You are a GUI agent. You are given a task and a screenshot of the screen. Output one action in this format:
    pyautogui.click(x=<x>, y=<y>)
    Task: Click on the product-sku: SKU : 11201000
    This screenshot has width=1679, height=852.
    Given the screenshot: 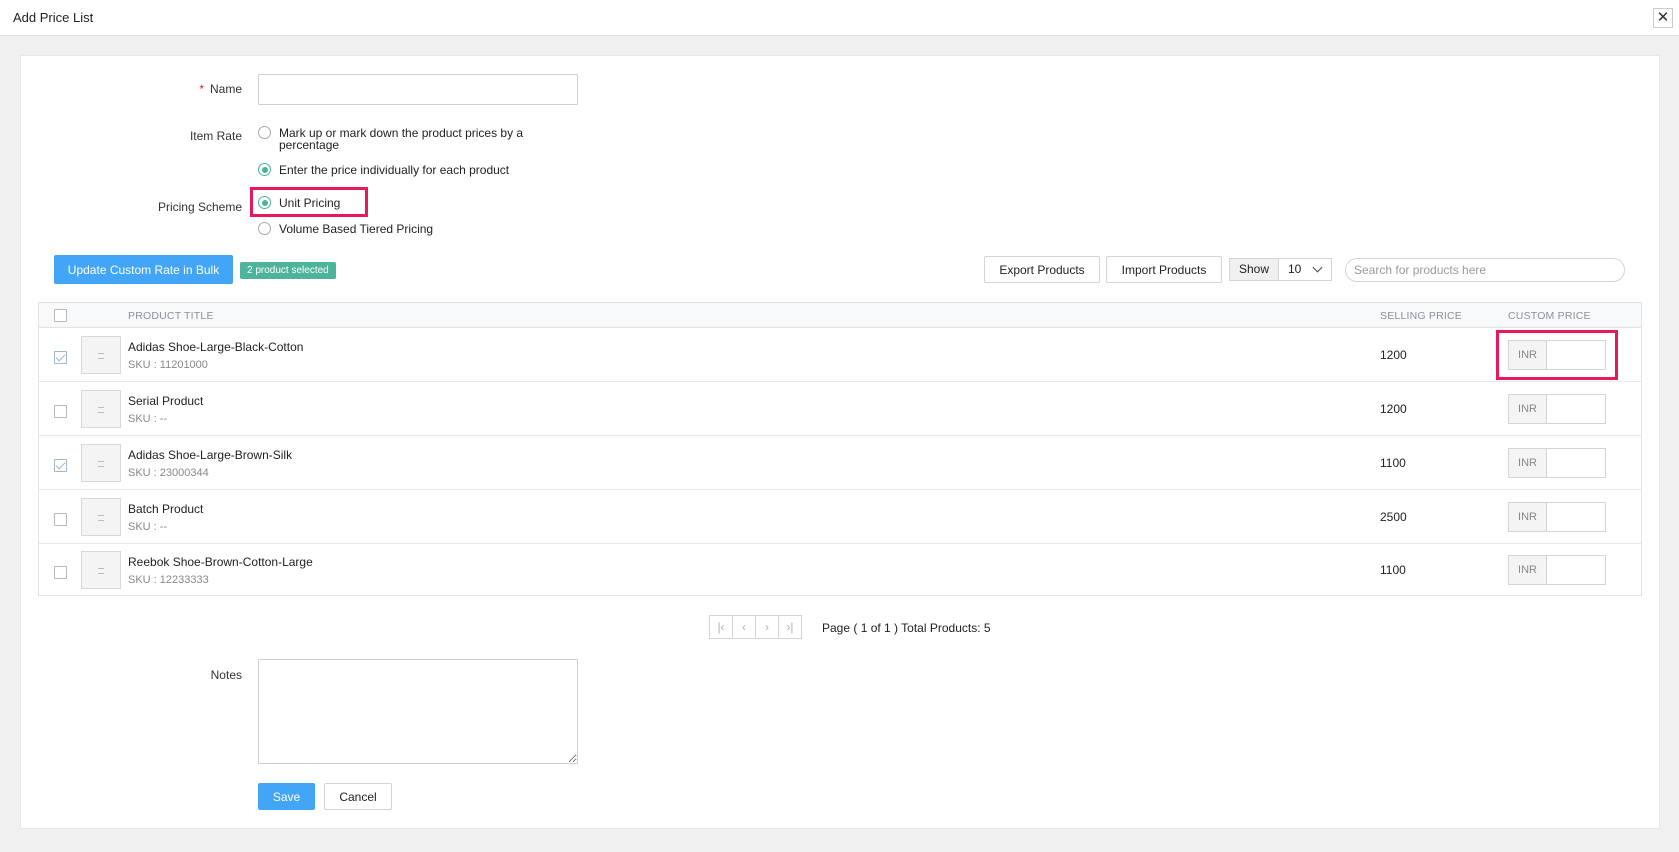 What is the action you would take?
    pyautogui.click(x=168, y=365)
    